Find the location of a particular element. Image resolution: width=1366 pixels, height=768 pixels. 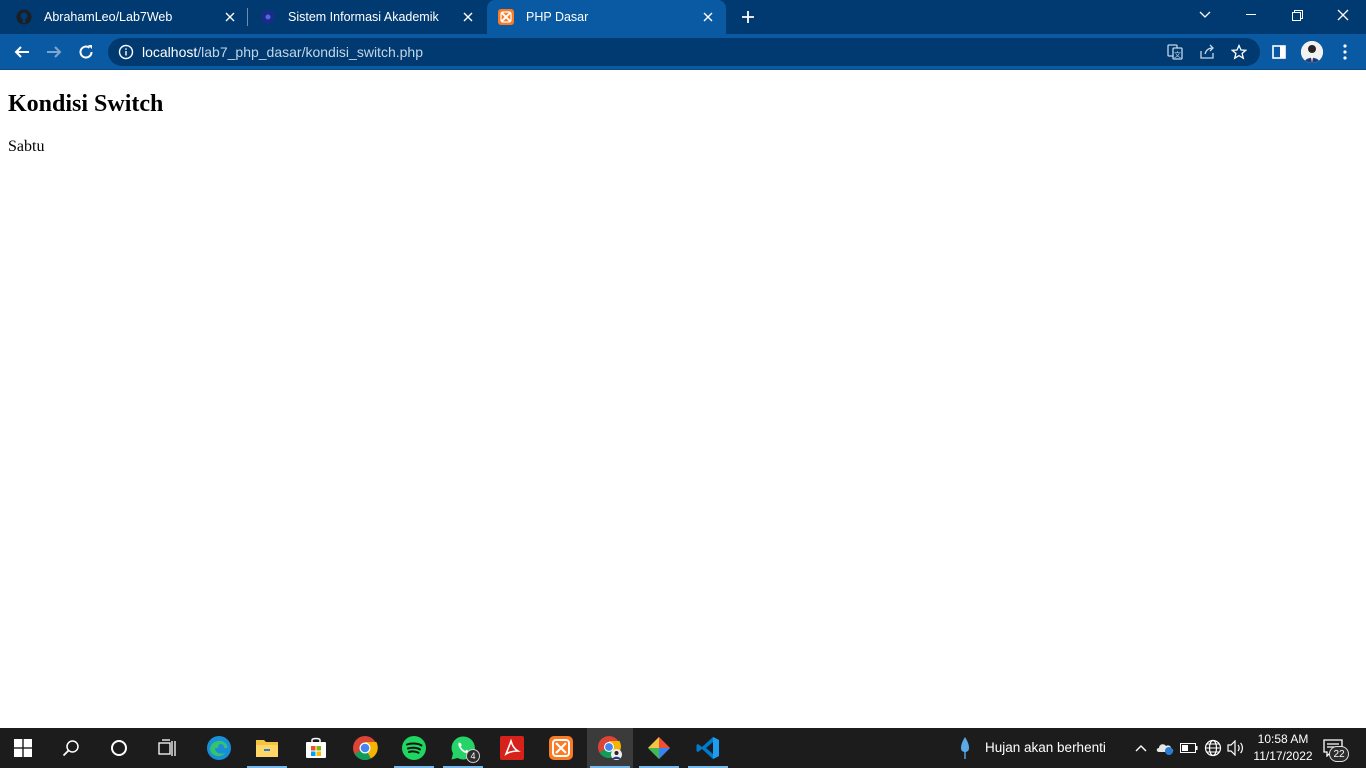

translate-icon: 文 is located at coordinates (1175, 52).